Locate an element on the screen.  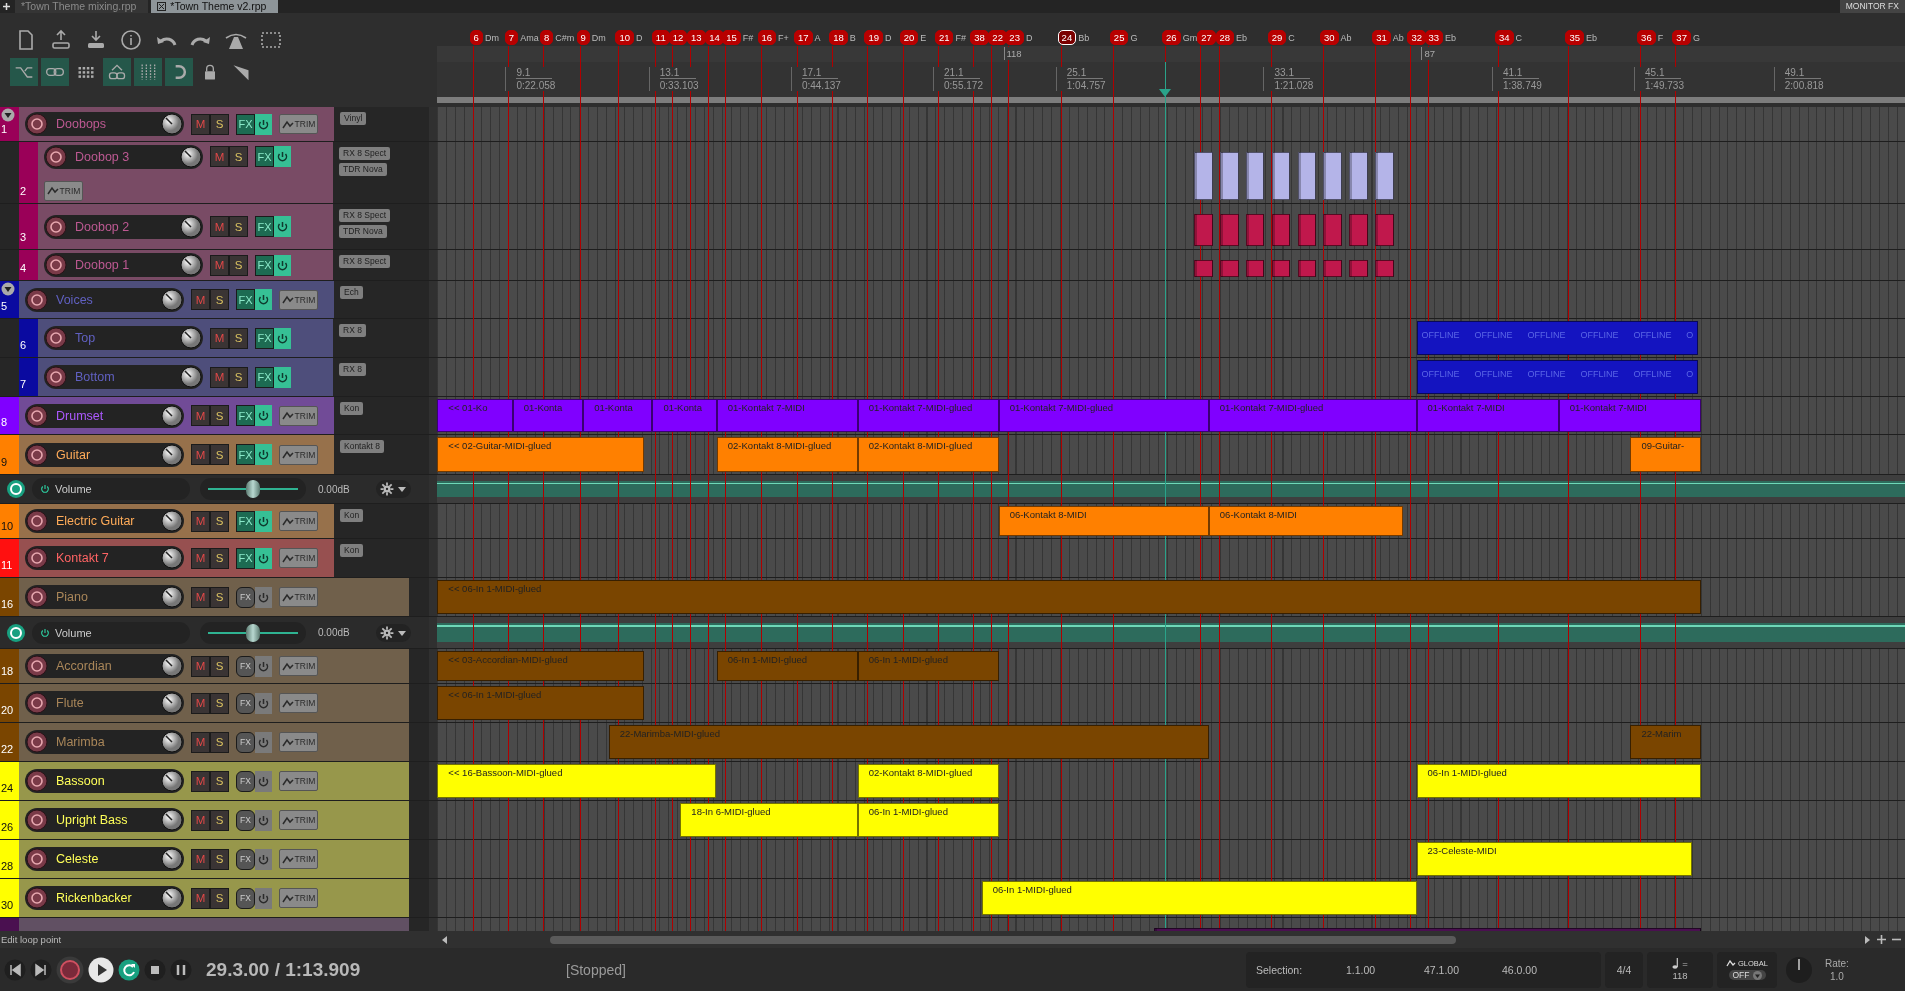
marker-badge: 19 is located at coordinates (873, 37).